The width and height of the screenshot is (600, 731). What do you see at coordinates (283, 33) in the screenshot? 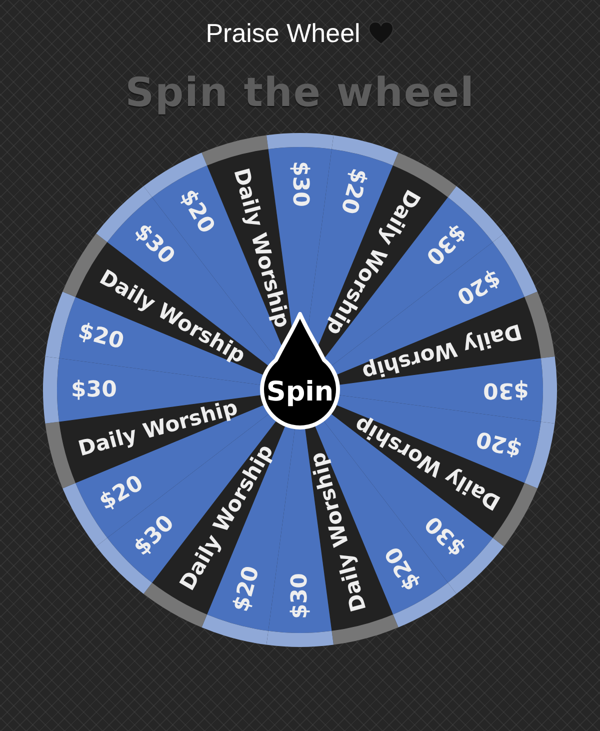
I see `app-title: Praise Wheel` at bounding box center [283, 33].